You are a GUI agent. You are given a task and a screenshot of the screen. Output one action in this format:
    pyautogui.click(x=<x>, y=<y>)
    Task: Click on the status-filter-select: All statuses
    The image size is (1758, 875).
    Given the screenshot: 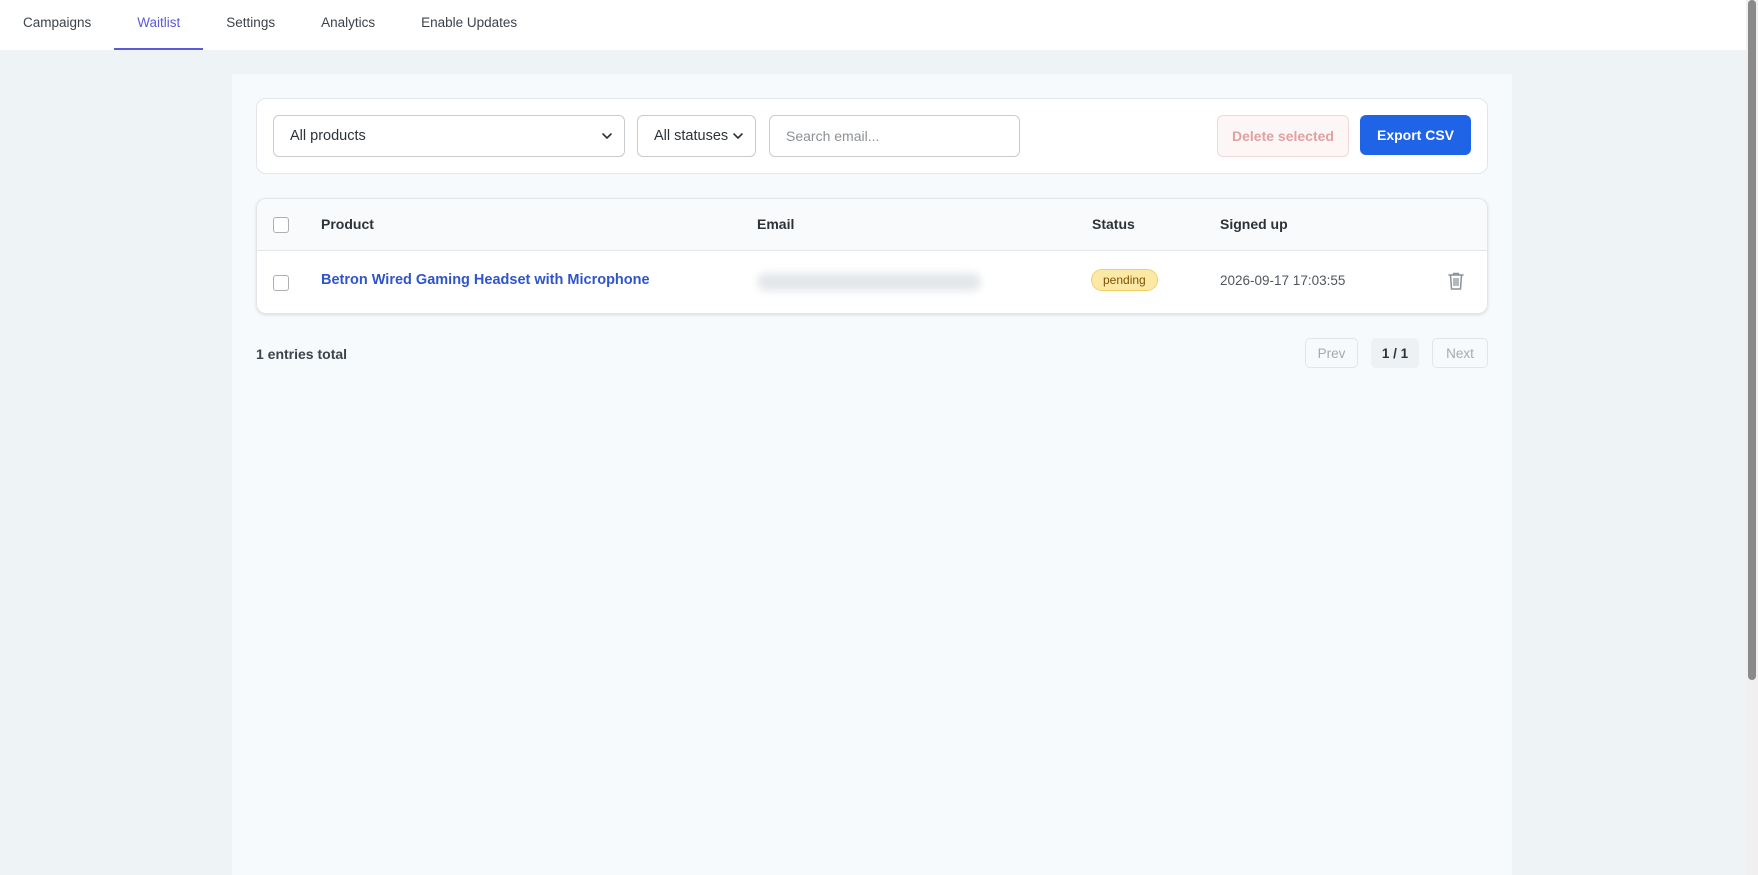 What is the action you would take?
    pyautogui.click(x=696, y=136)
    